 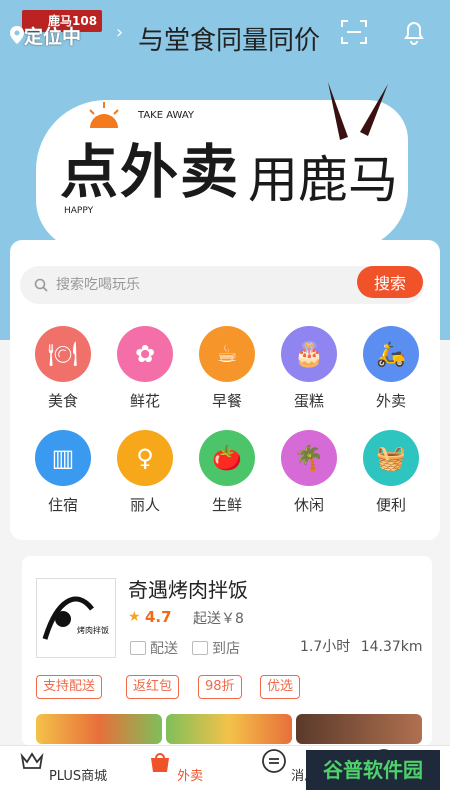 I want to click on category-item: ☕ 早餐, so click(x=227, y=368).